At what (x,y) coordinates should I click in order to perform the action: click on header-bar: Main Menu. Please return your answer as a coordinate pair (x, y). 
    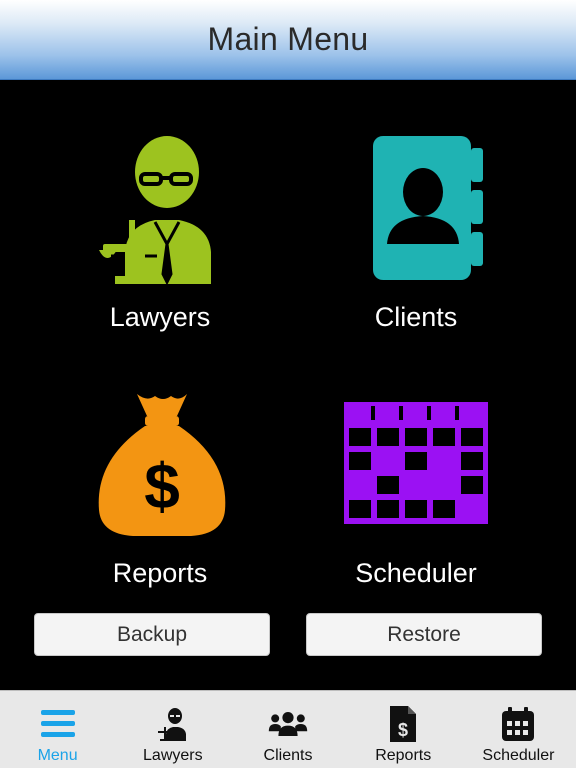
    Looking at the image, I should click on (288, 40).